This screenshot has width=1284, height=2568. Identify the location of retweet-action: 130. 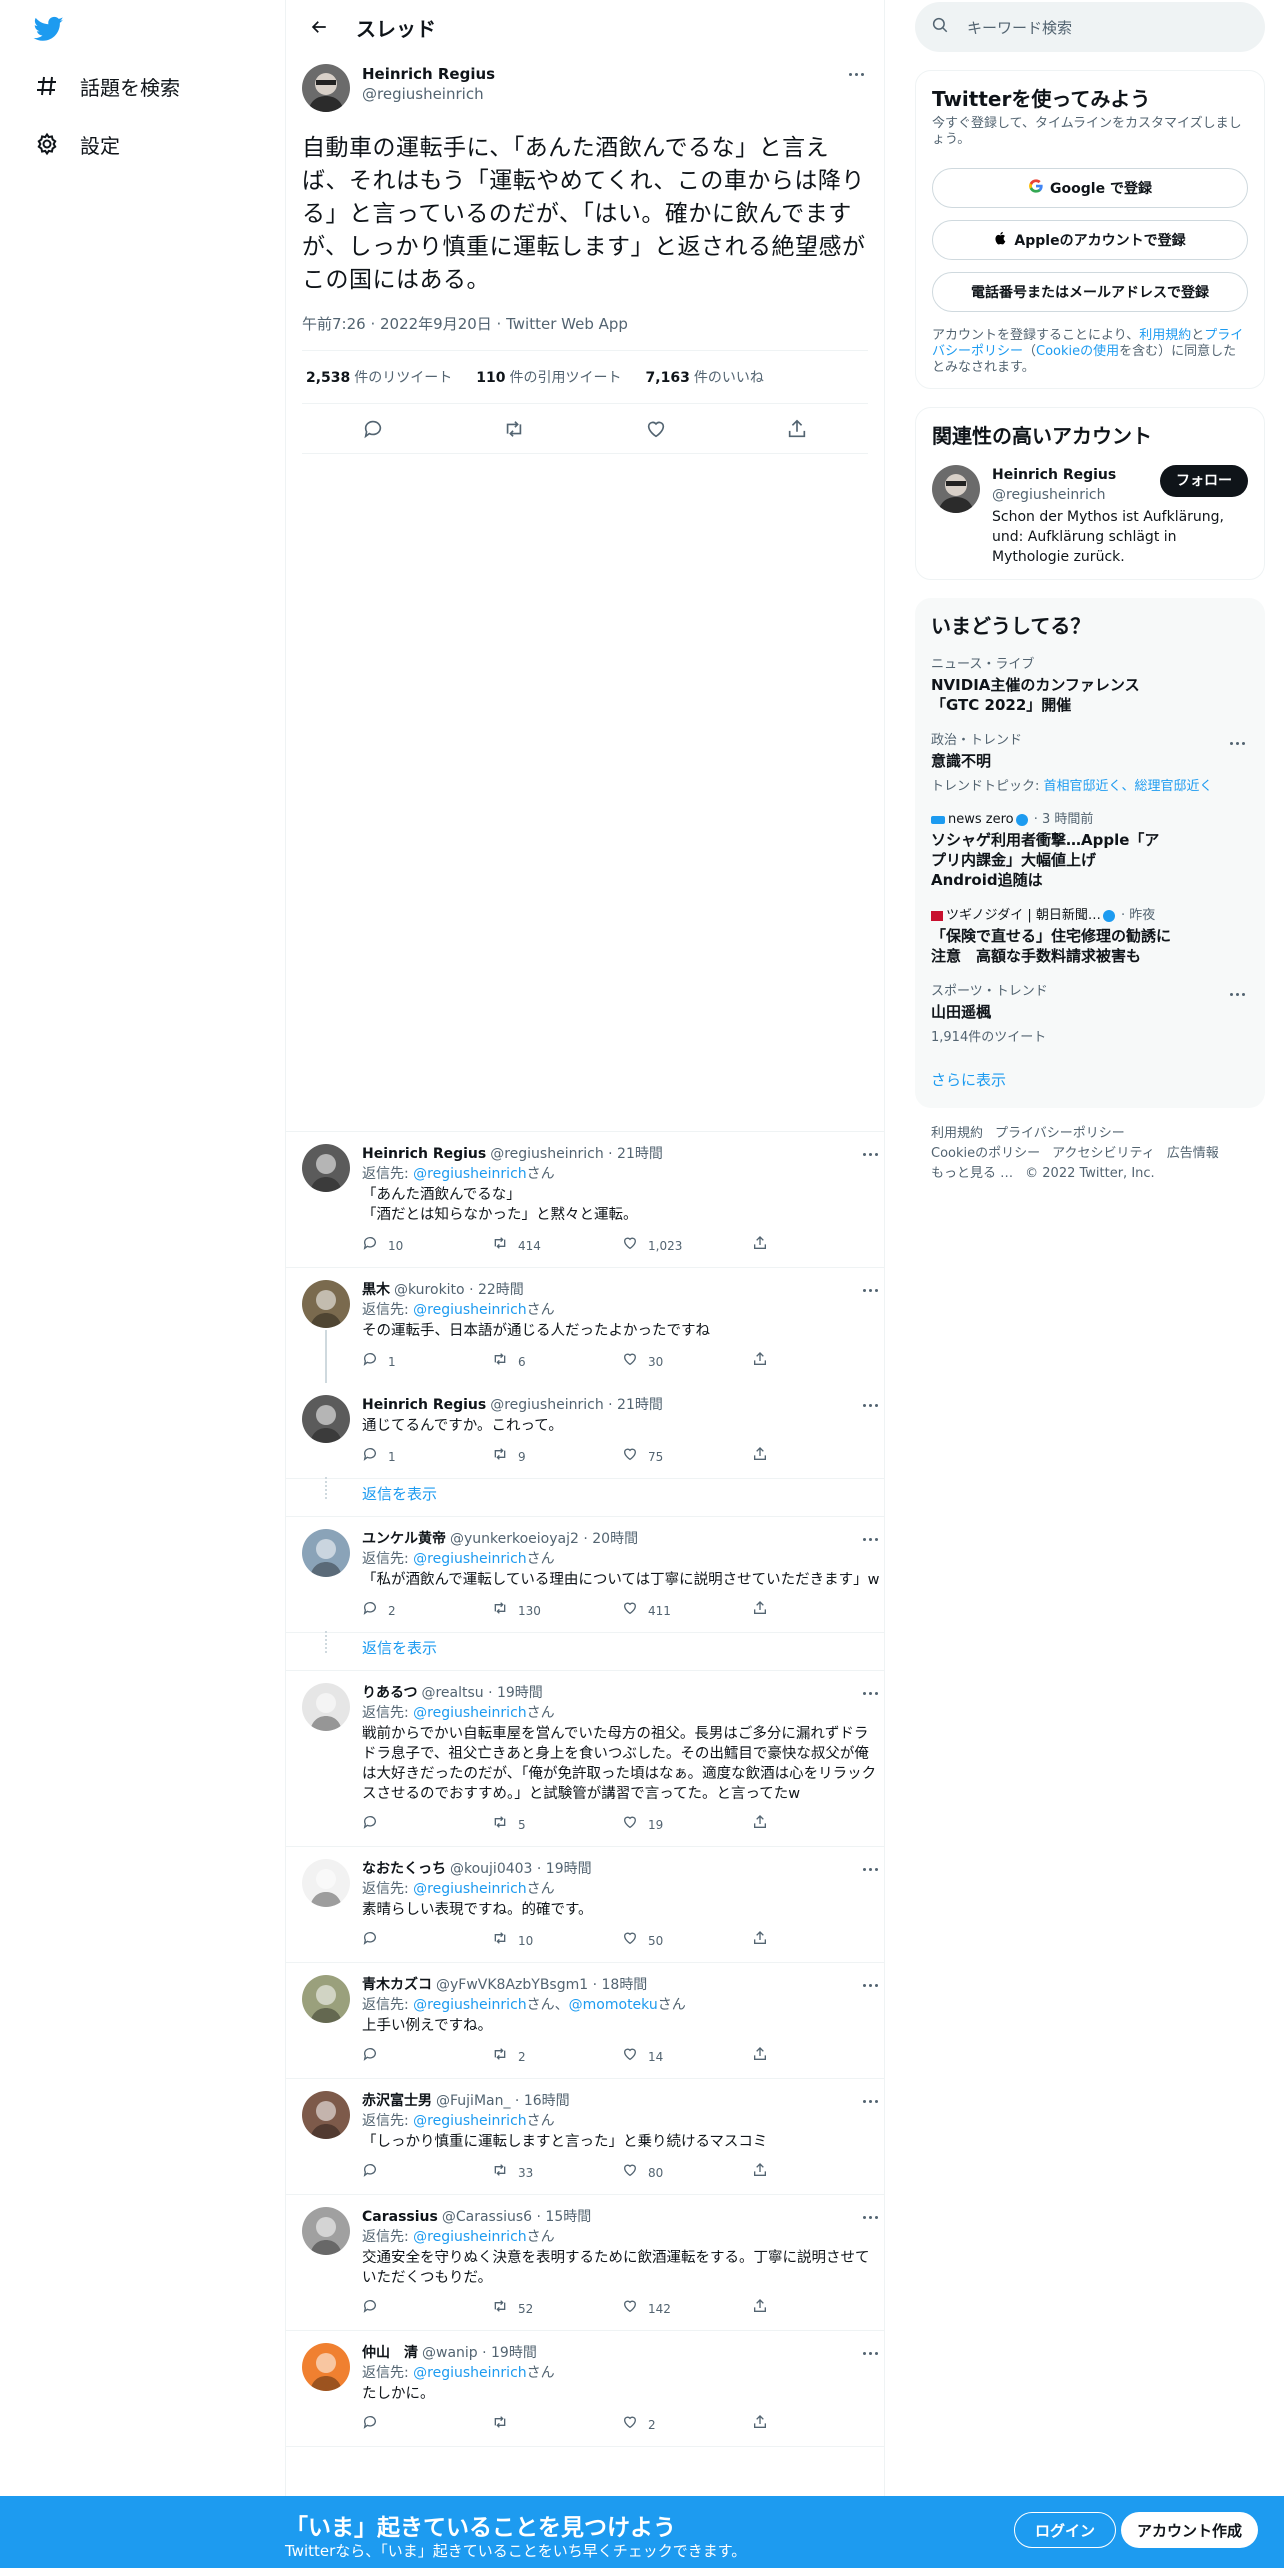
(557, 1611).